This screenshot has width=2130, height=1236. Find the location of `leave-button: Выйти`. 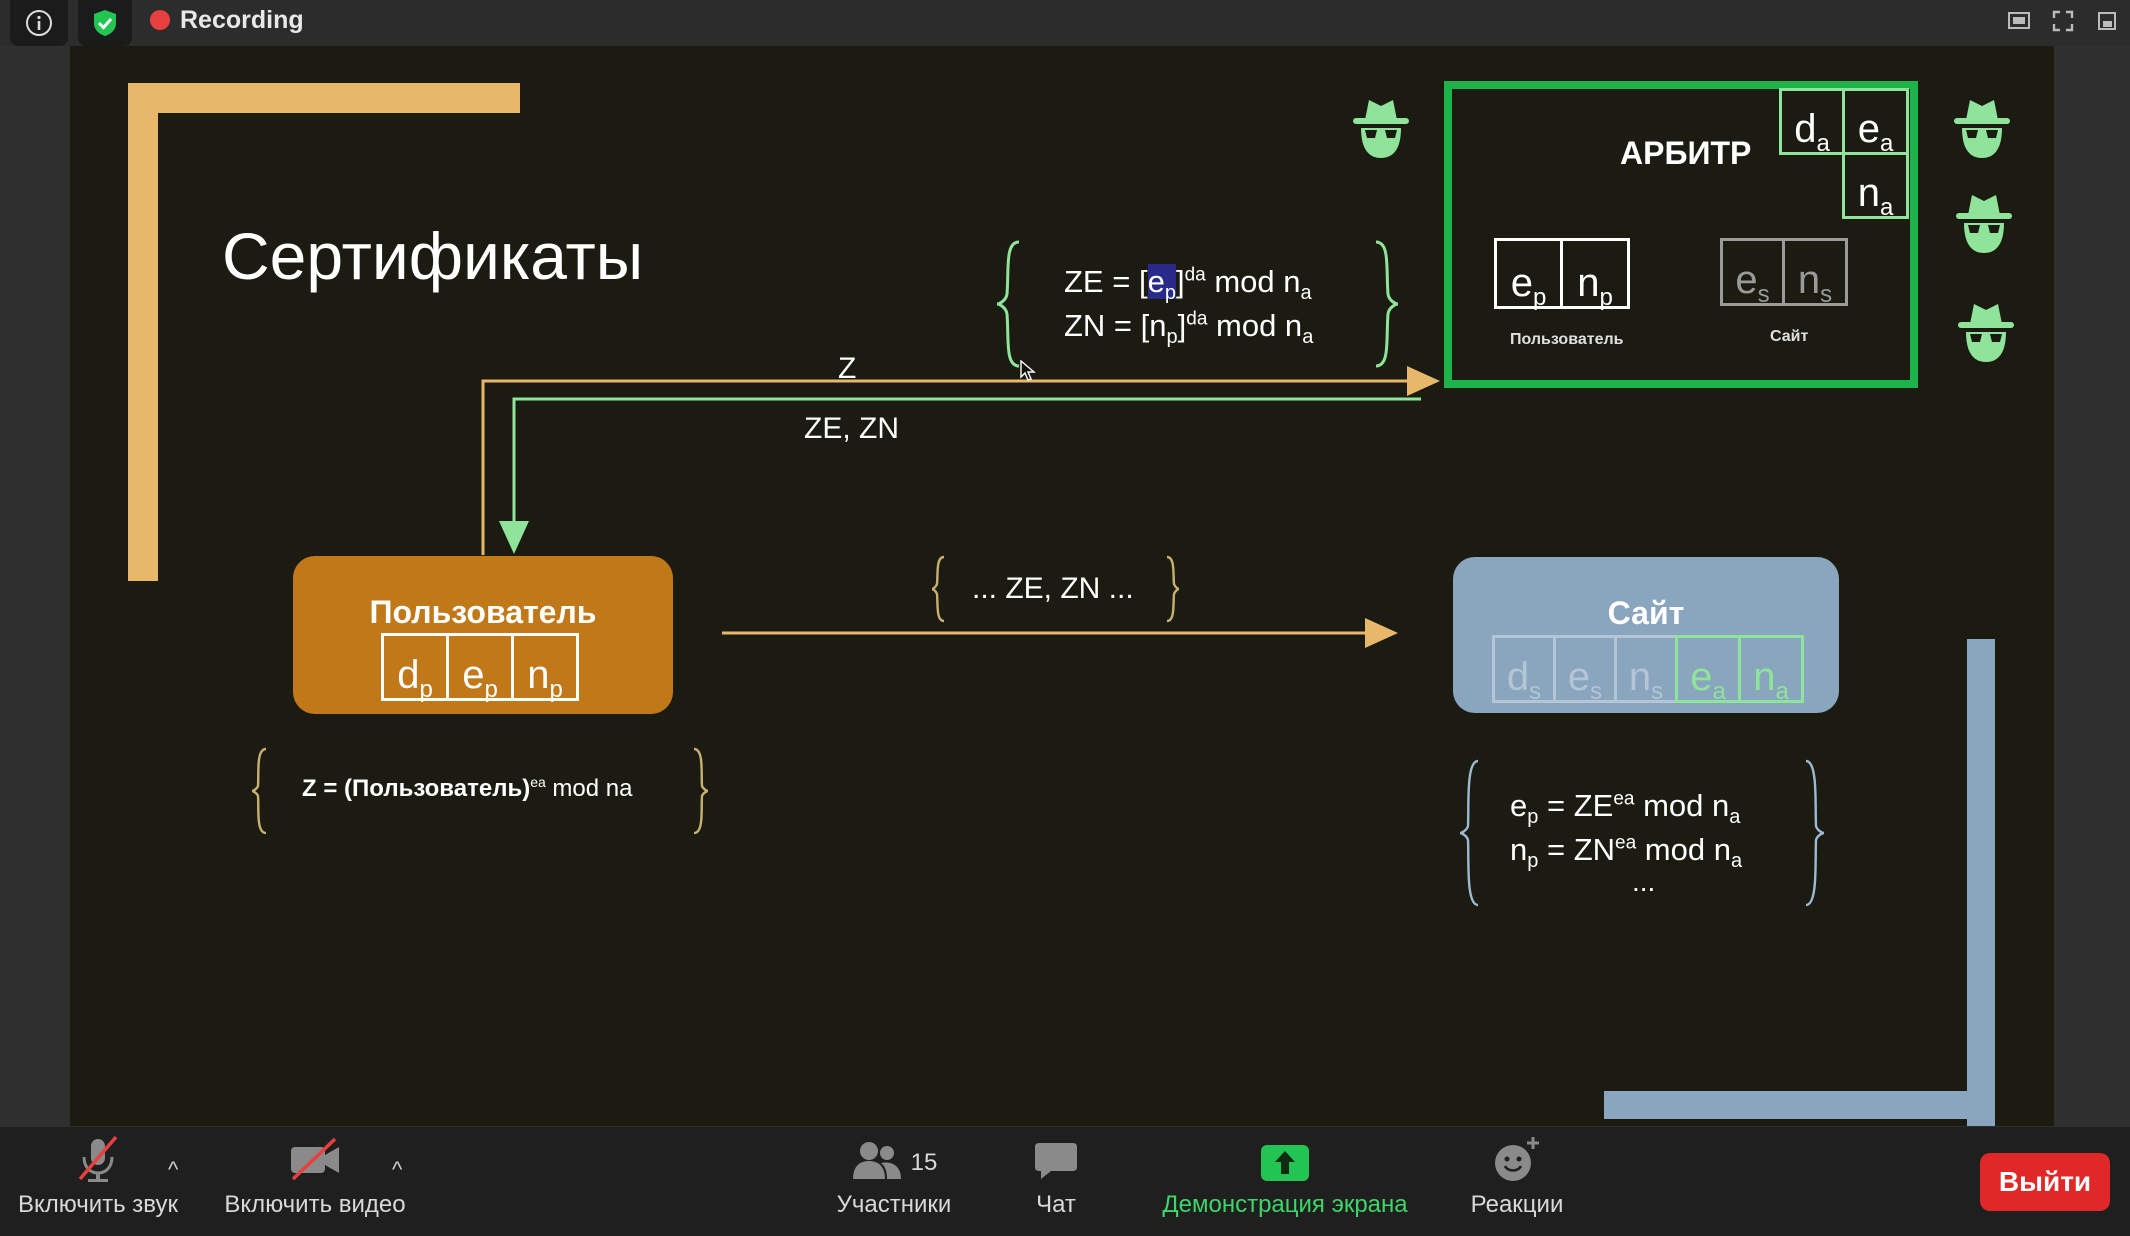

leave-button: Выйти is located at coordinates (2045, 1182).